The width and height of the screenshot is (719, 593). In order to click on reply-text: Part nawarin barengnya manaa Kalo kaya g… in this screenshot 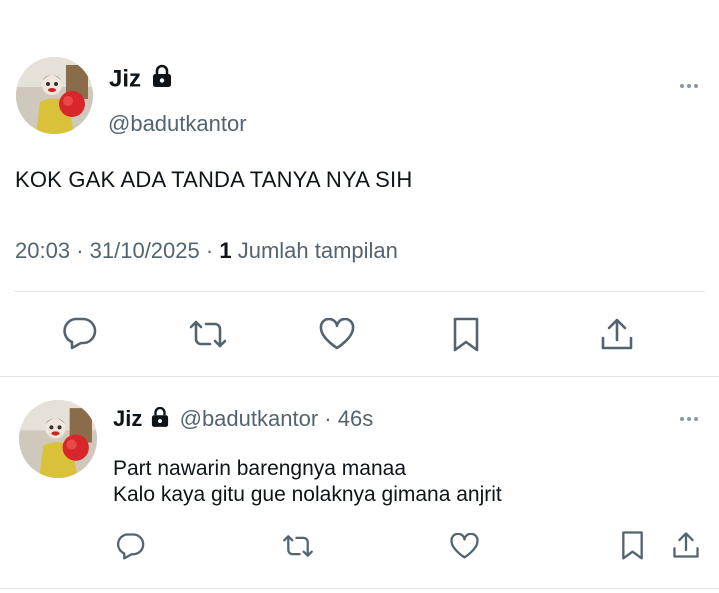, I will do `click(307, 482)`.